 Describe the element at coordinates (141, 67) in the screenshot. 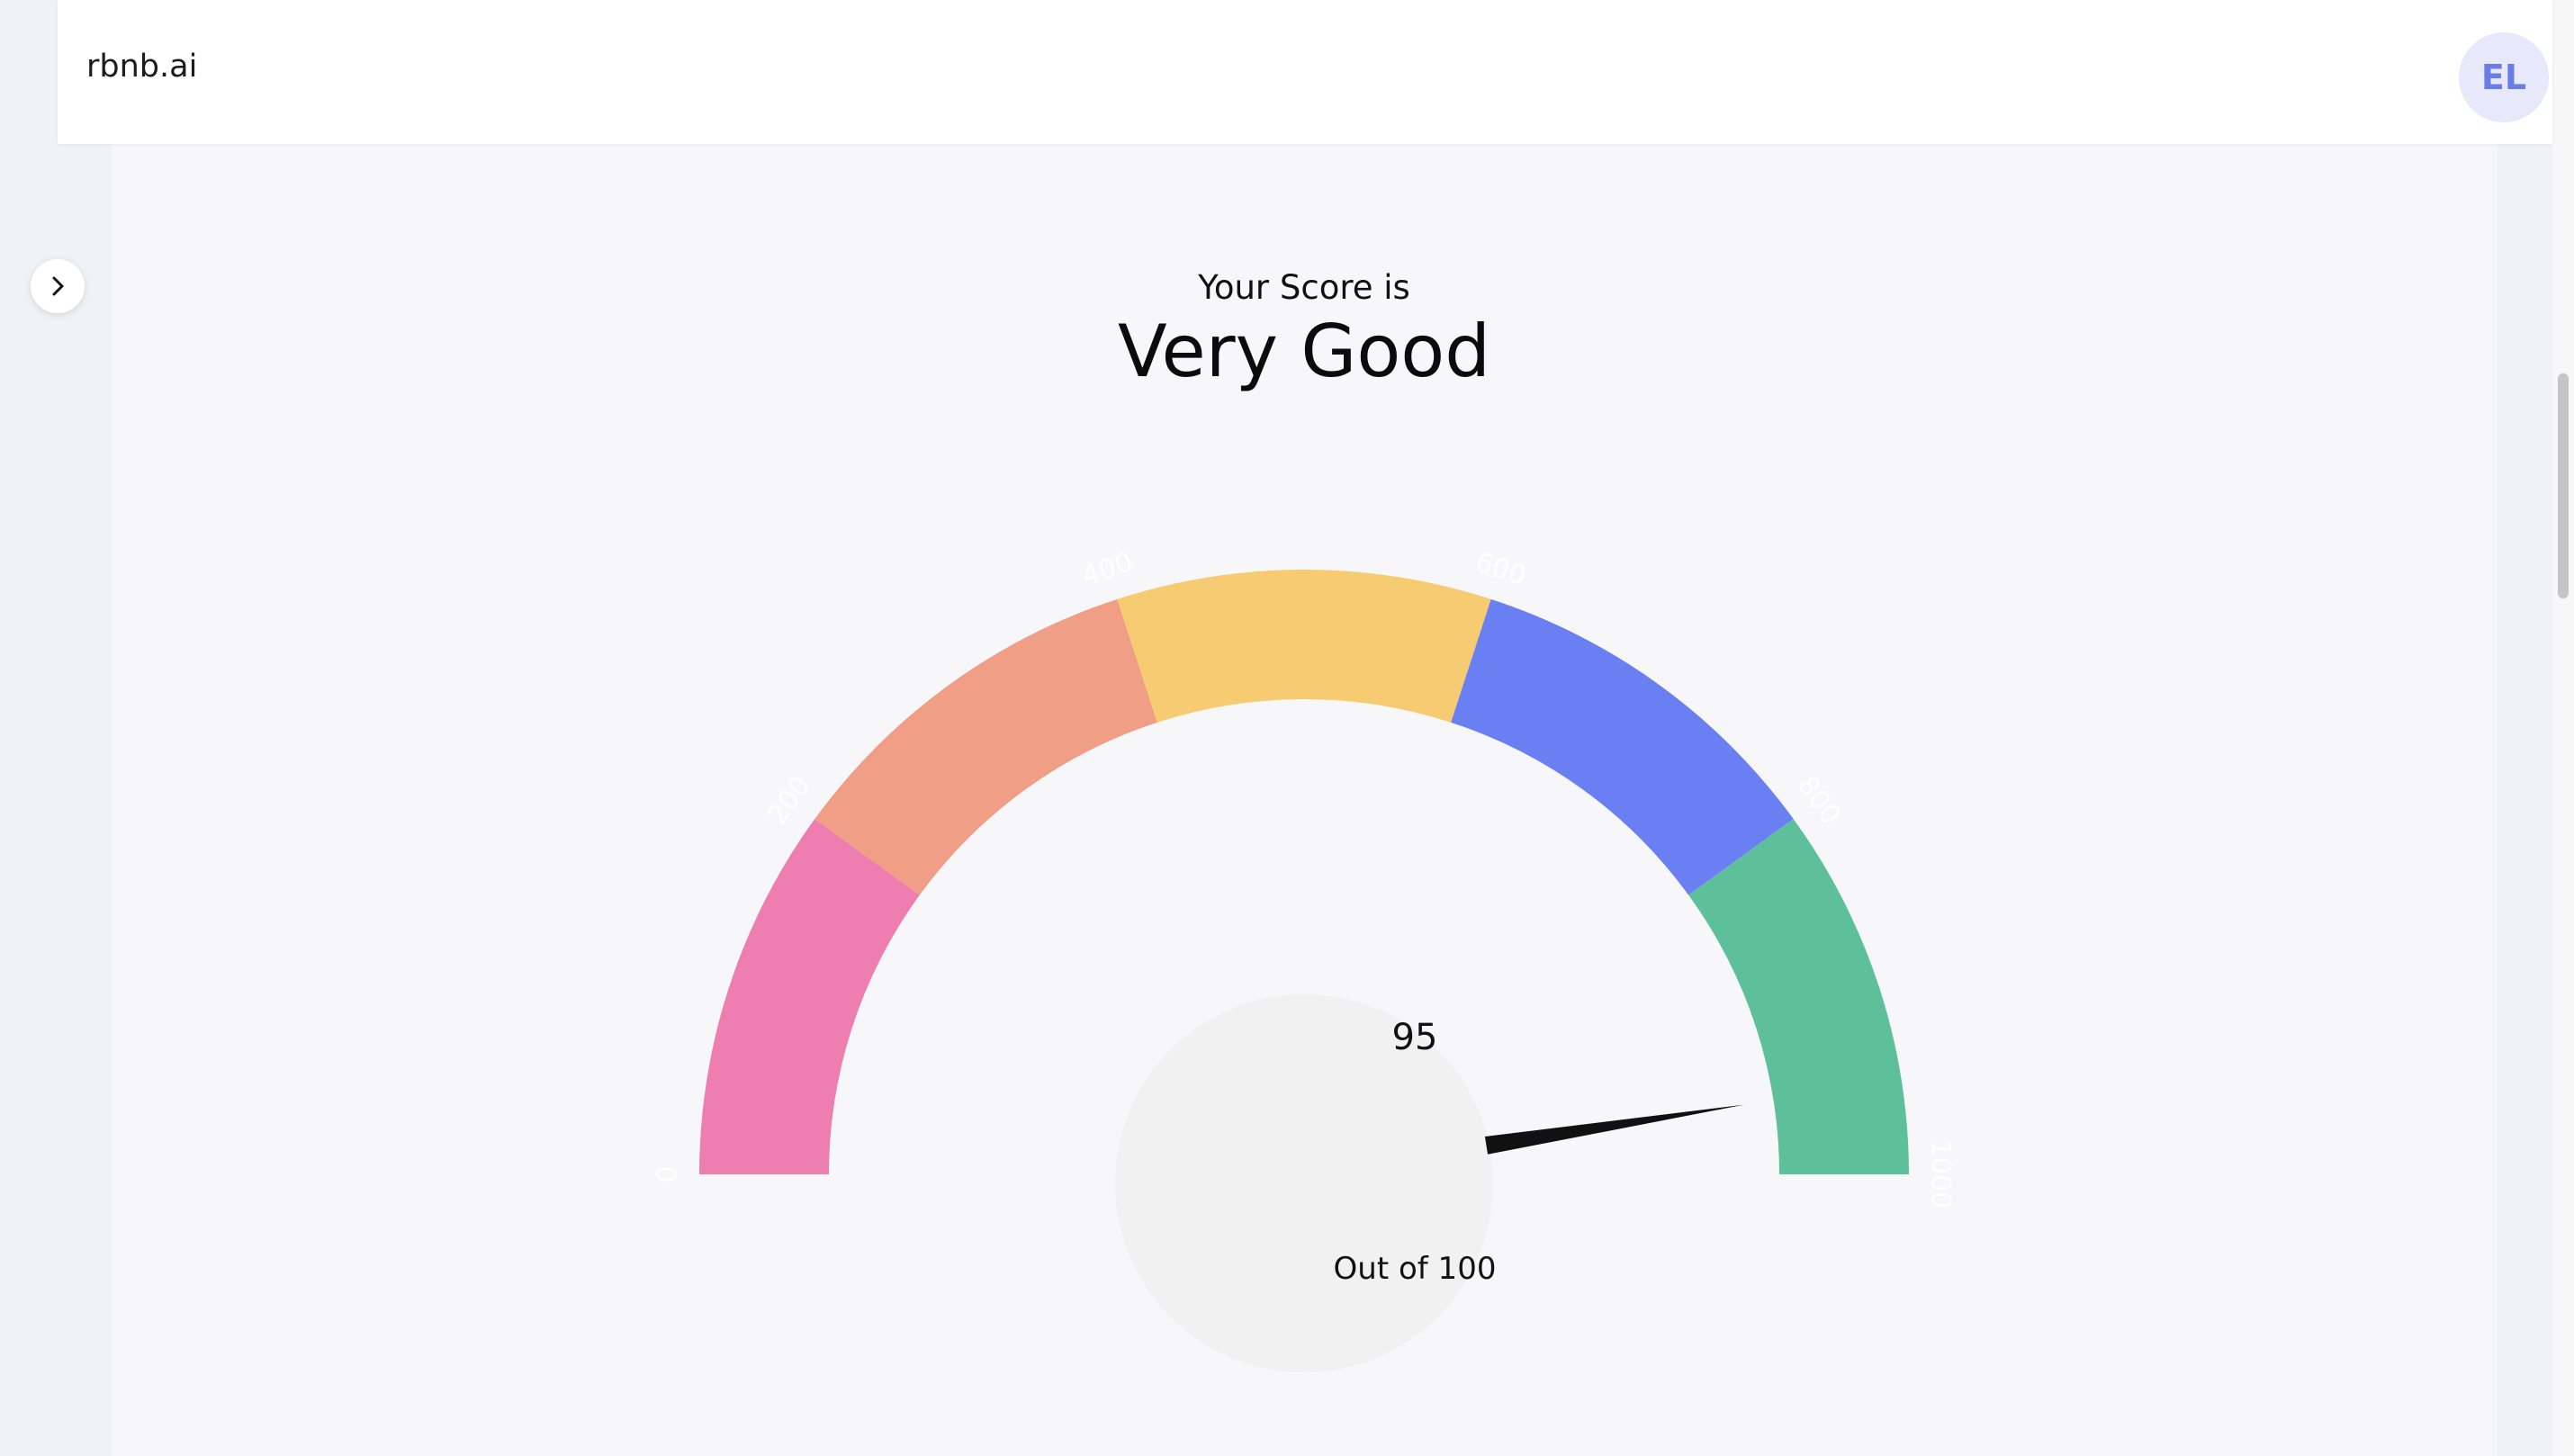

I see `brand-logo: rbnb.ai` at that location.